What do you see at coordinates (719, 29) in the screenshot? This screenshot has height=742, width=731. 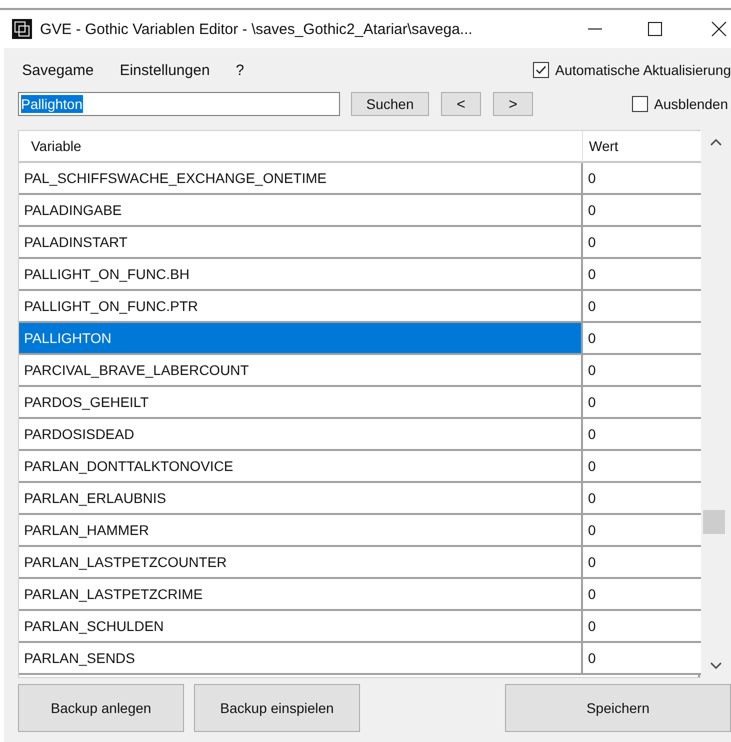 I see `close-icon` at bounding box center [719, 29].